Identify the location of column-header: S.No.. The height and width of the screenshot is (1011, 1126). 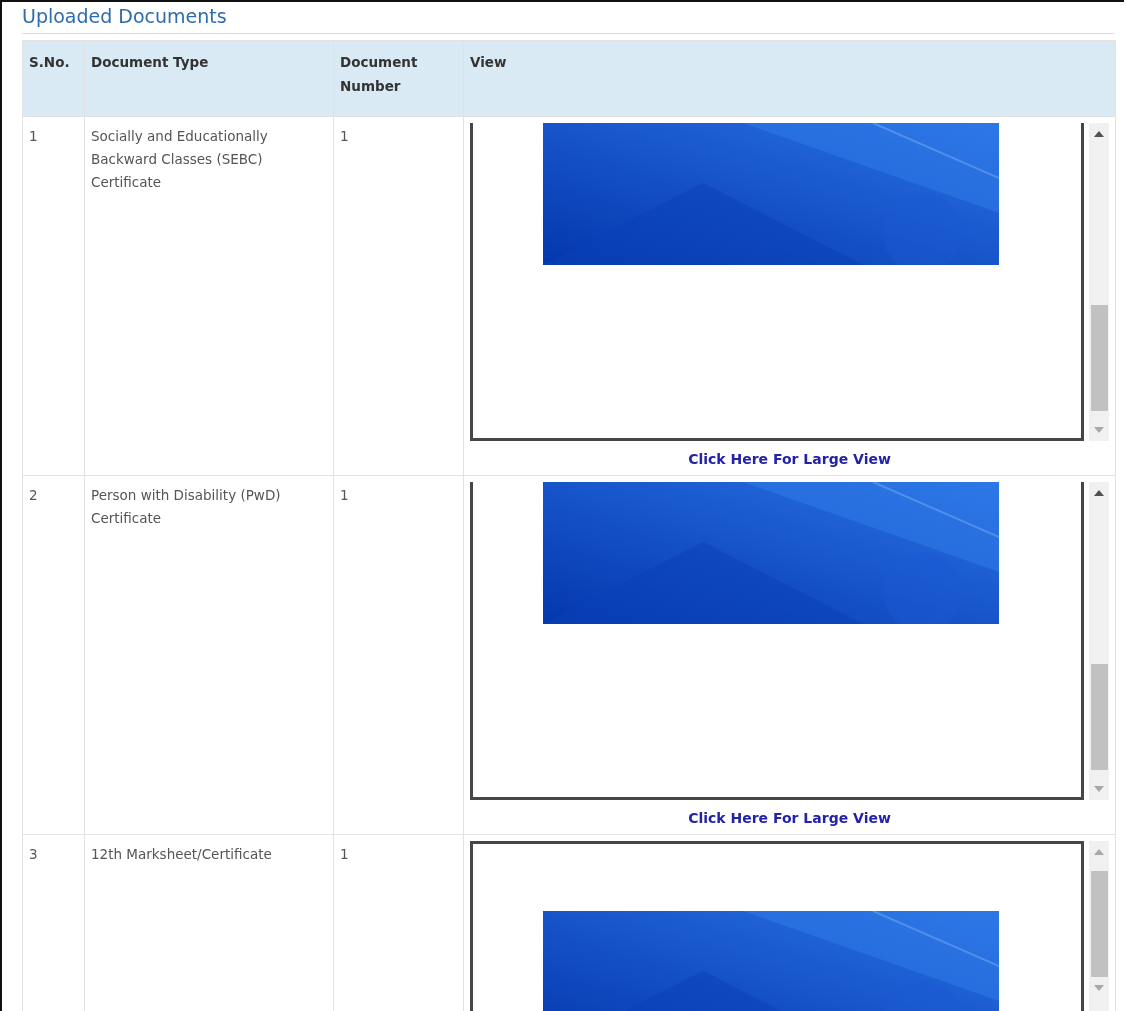
(53, 78).